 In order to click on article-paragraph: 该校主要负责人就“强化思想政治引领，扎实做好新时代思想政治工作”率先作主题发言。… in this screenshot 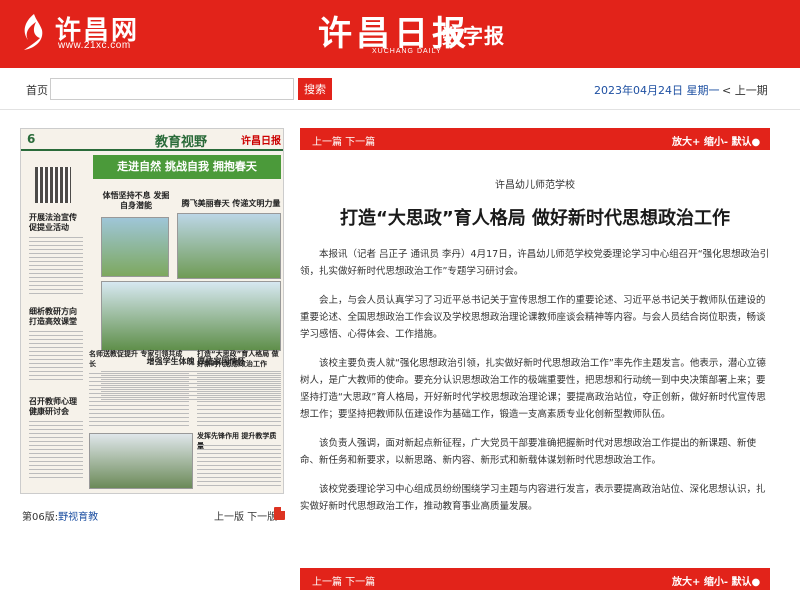, I will do `click(533, 389)`.